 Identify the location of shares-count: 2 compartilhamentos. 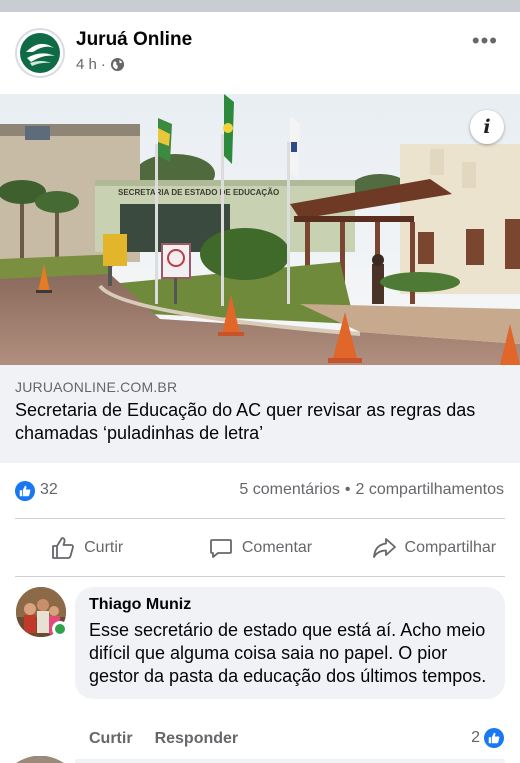
(429, 490).